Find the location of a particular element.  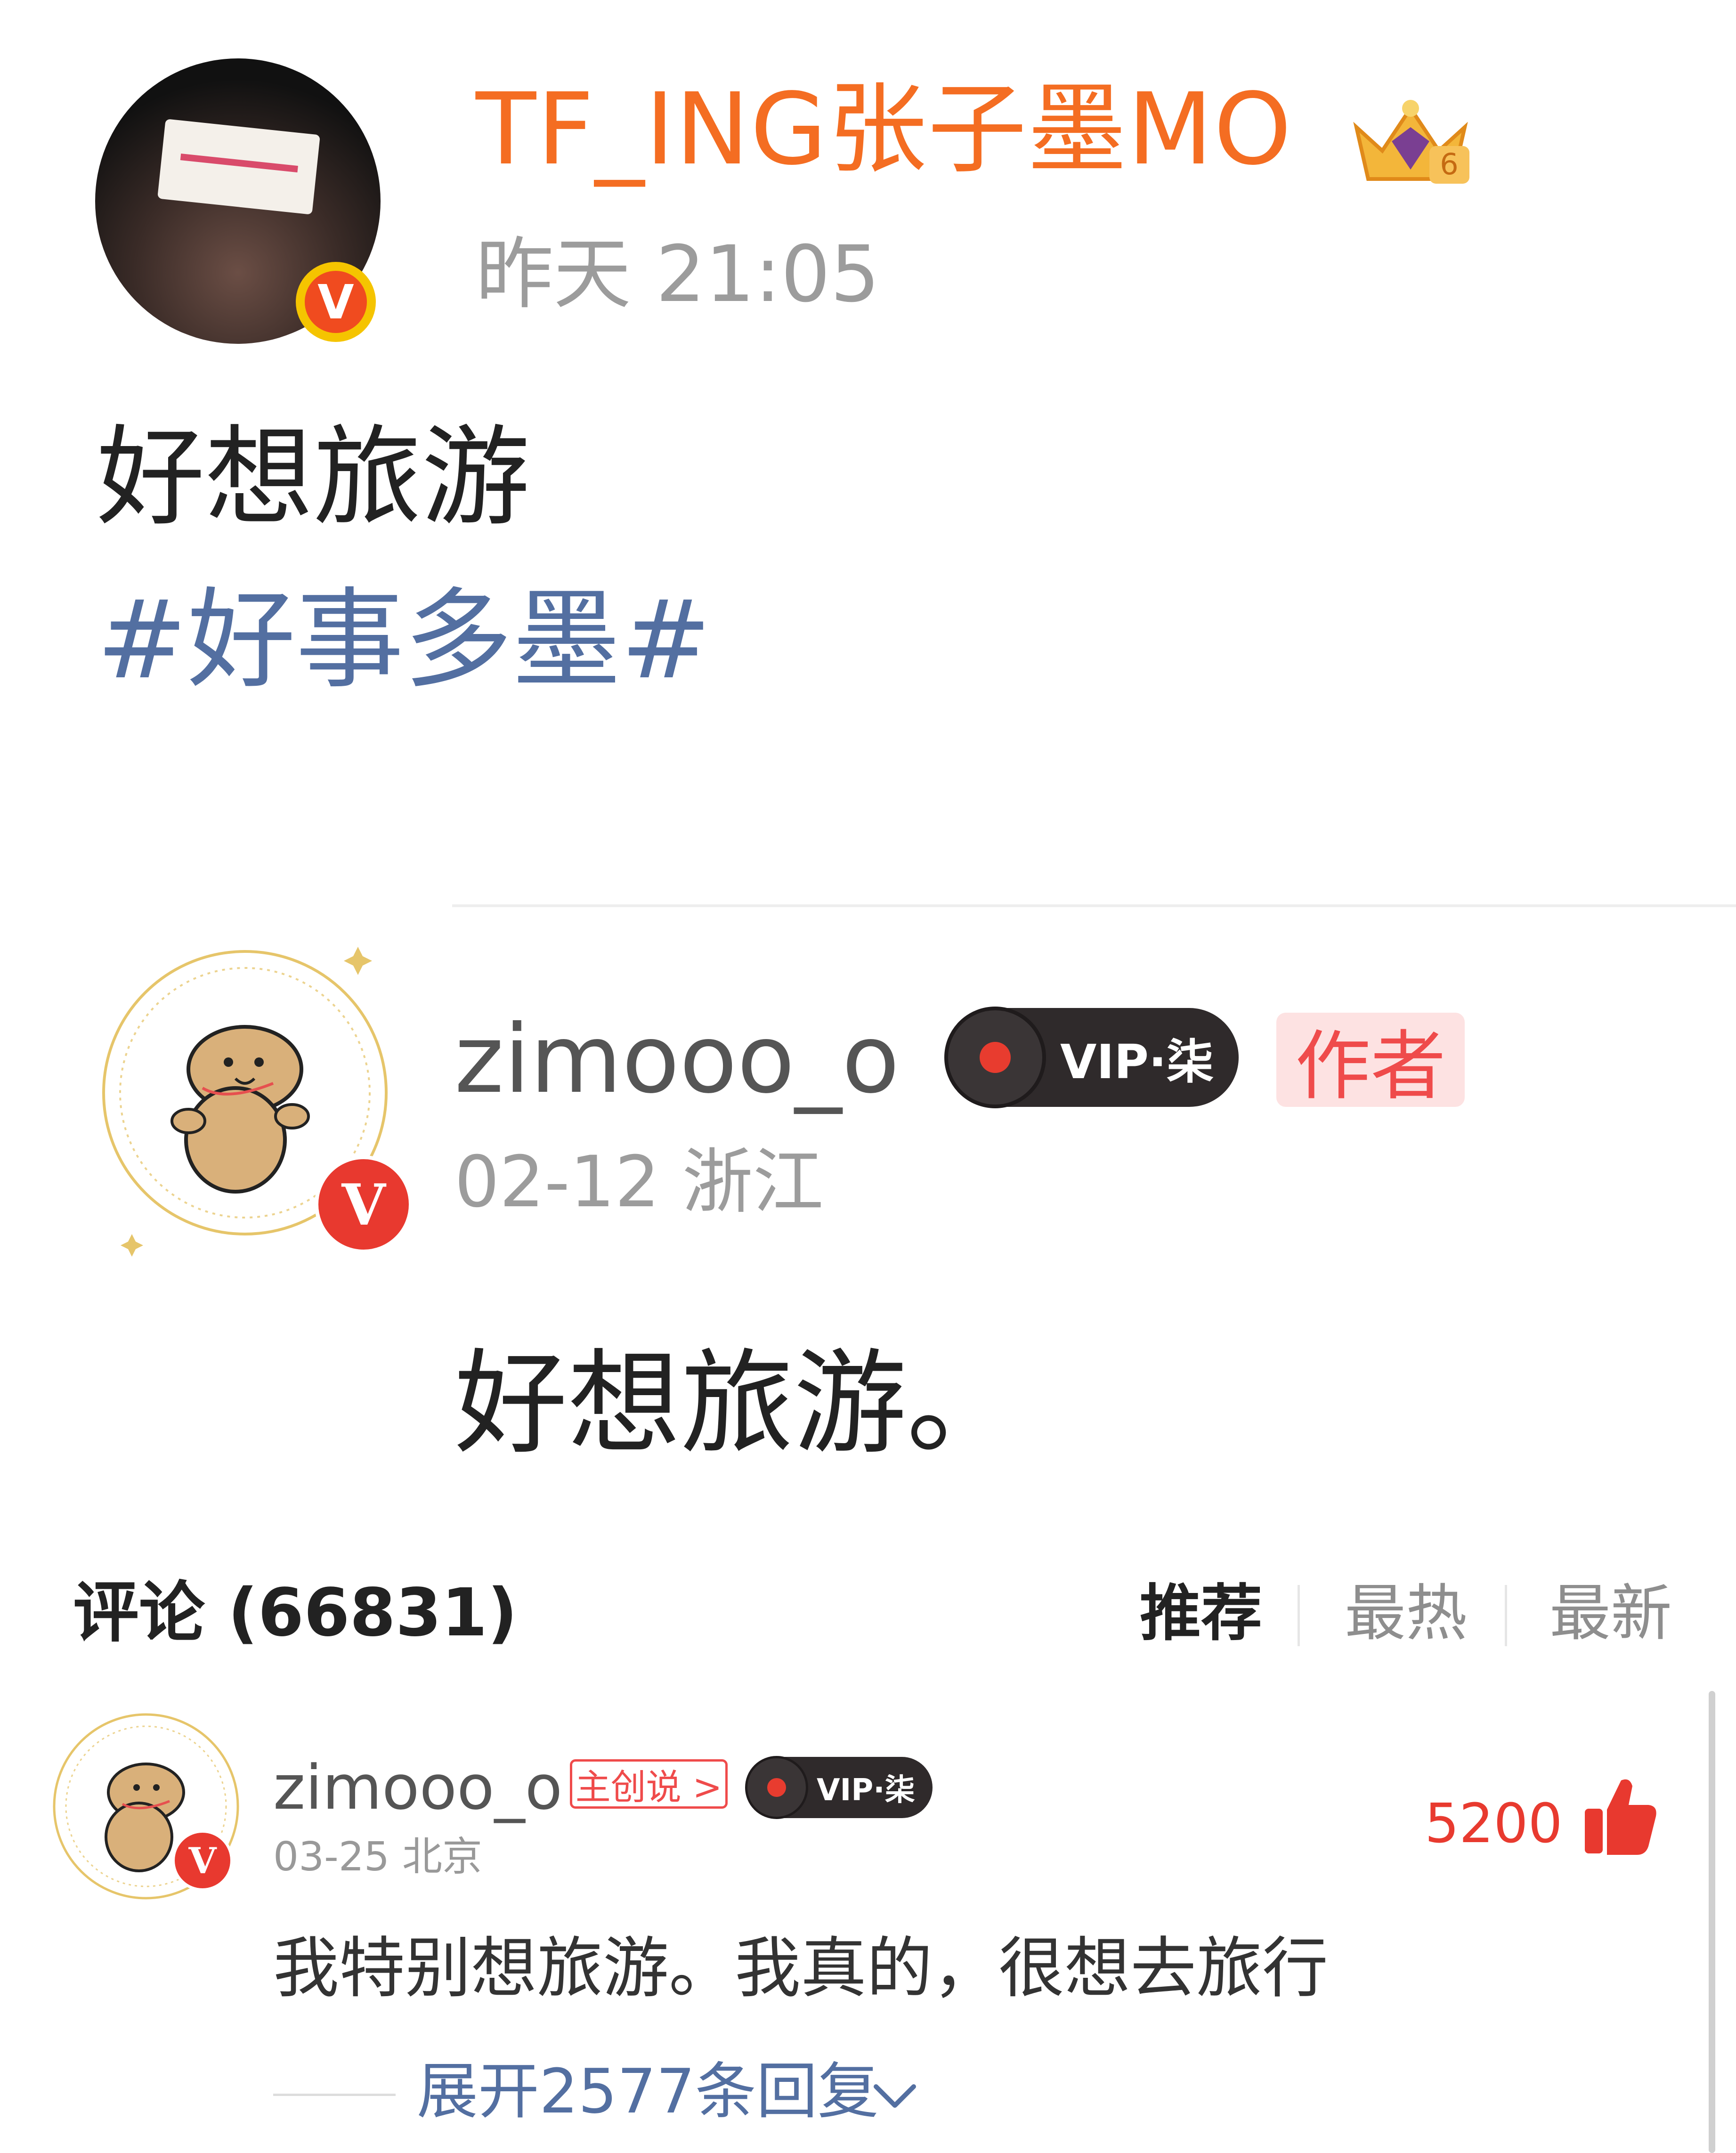

thumbs-up-icon is located at coordinates (1620, 1816).